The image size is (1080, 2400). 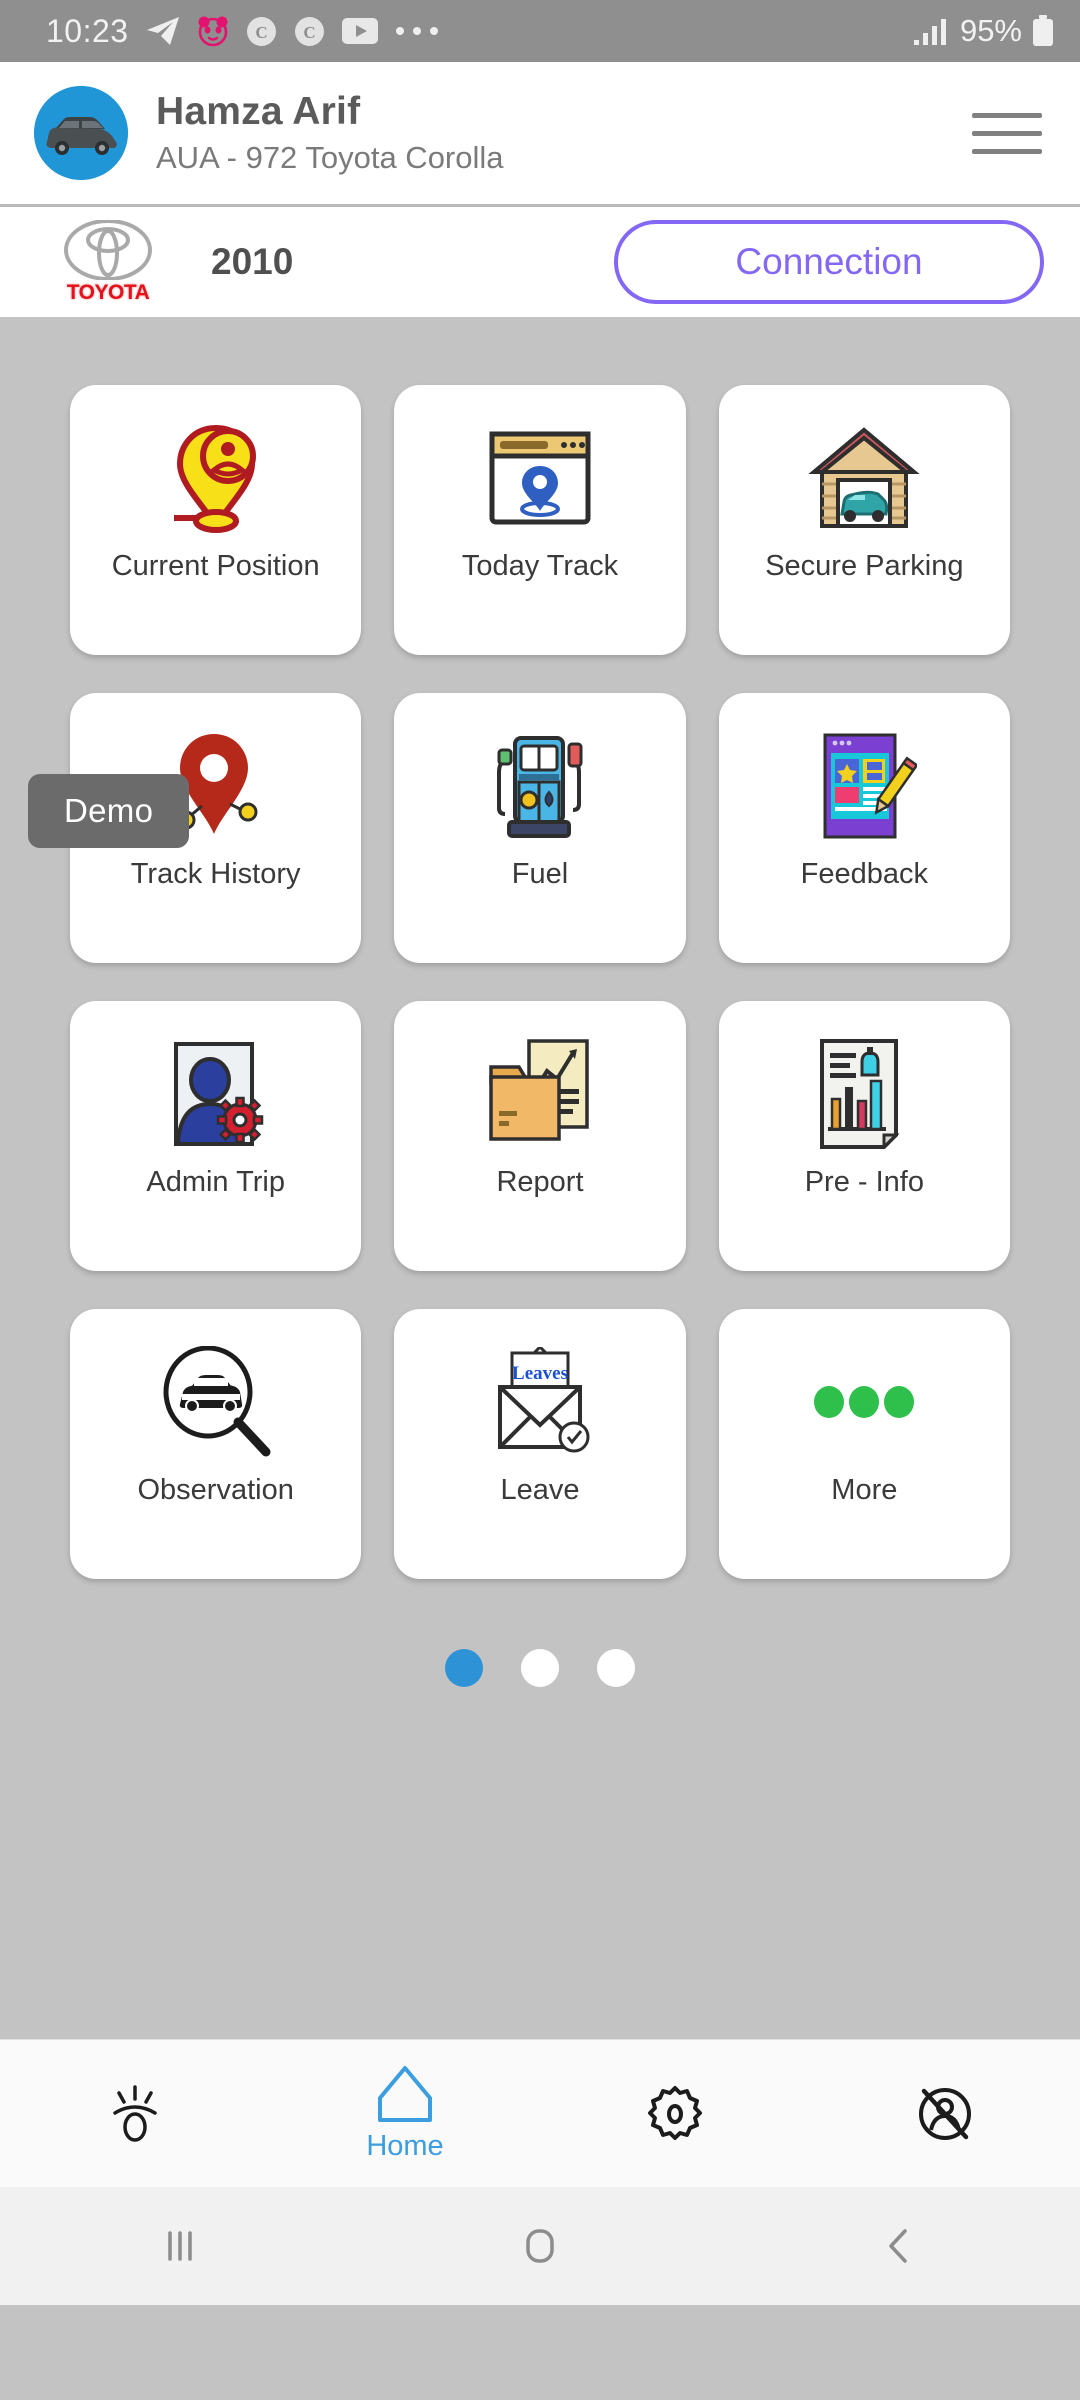 I want to click on user-info: Hamza Arif AUA - 972 Toyota Corolla, so click(x=564, y=133).